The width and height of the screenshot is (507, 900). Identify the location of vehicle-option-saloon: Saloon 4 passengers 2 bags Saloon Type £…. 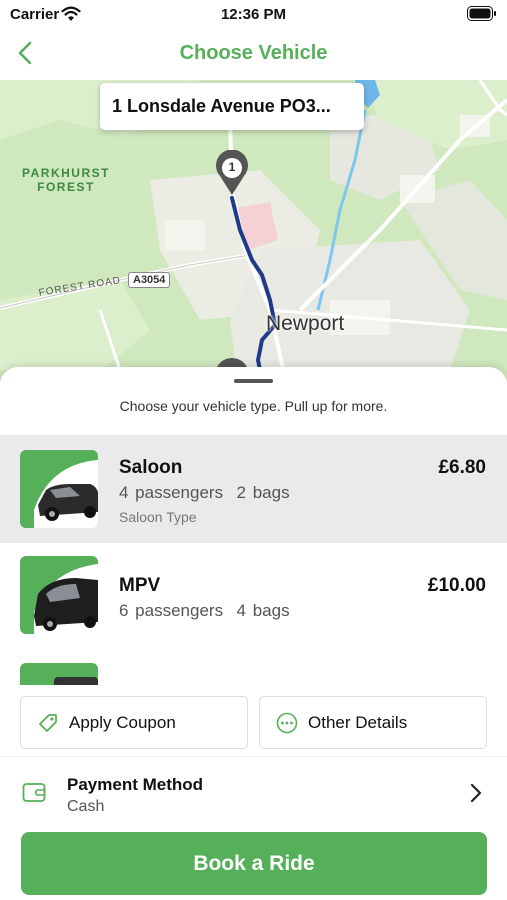
(253, 489).